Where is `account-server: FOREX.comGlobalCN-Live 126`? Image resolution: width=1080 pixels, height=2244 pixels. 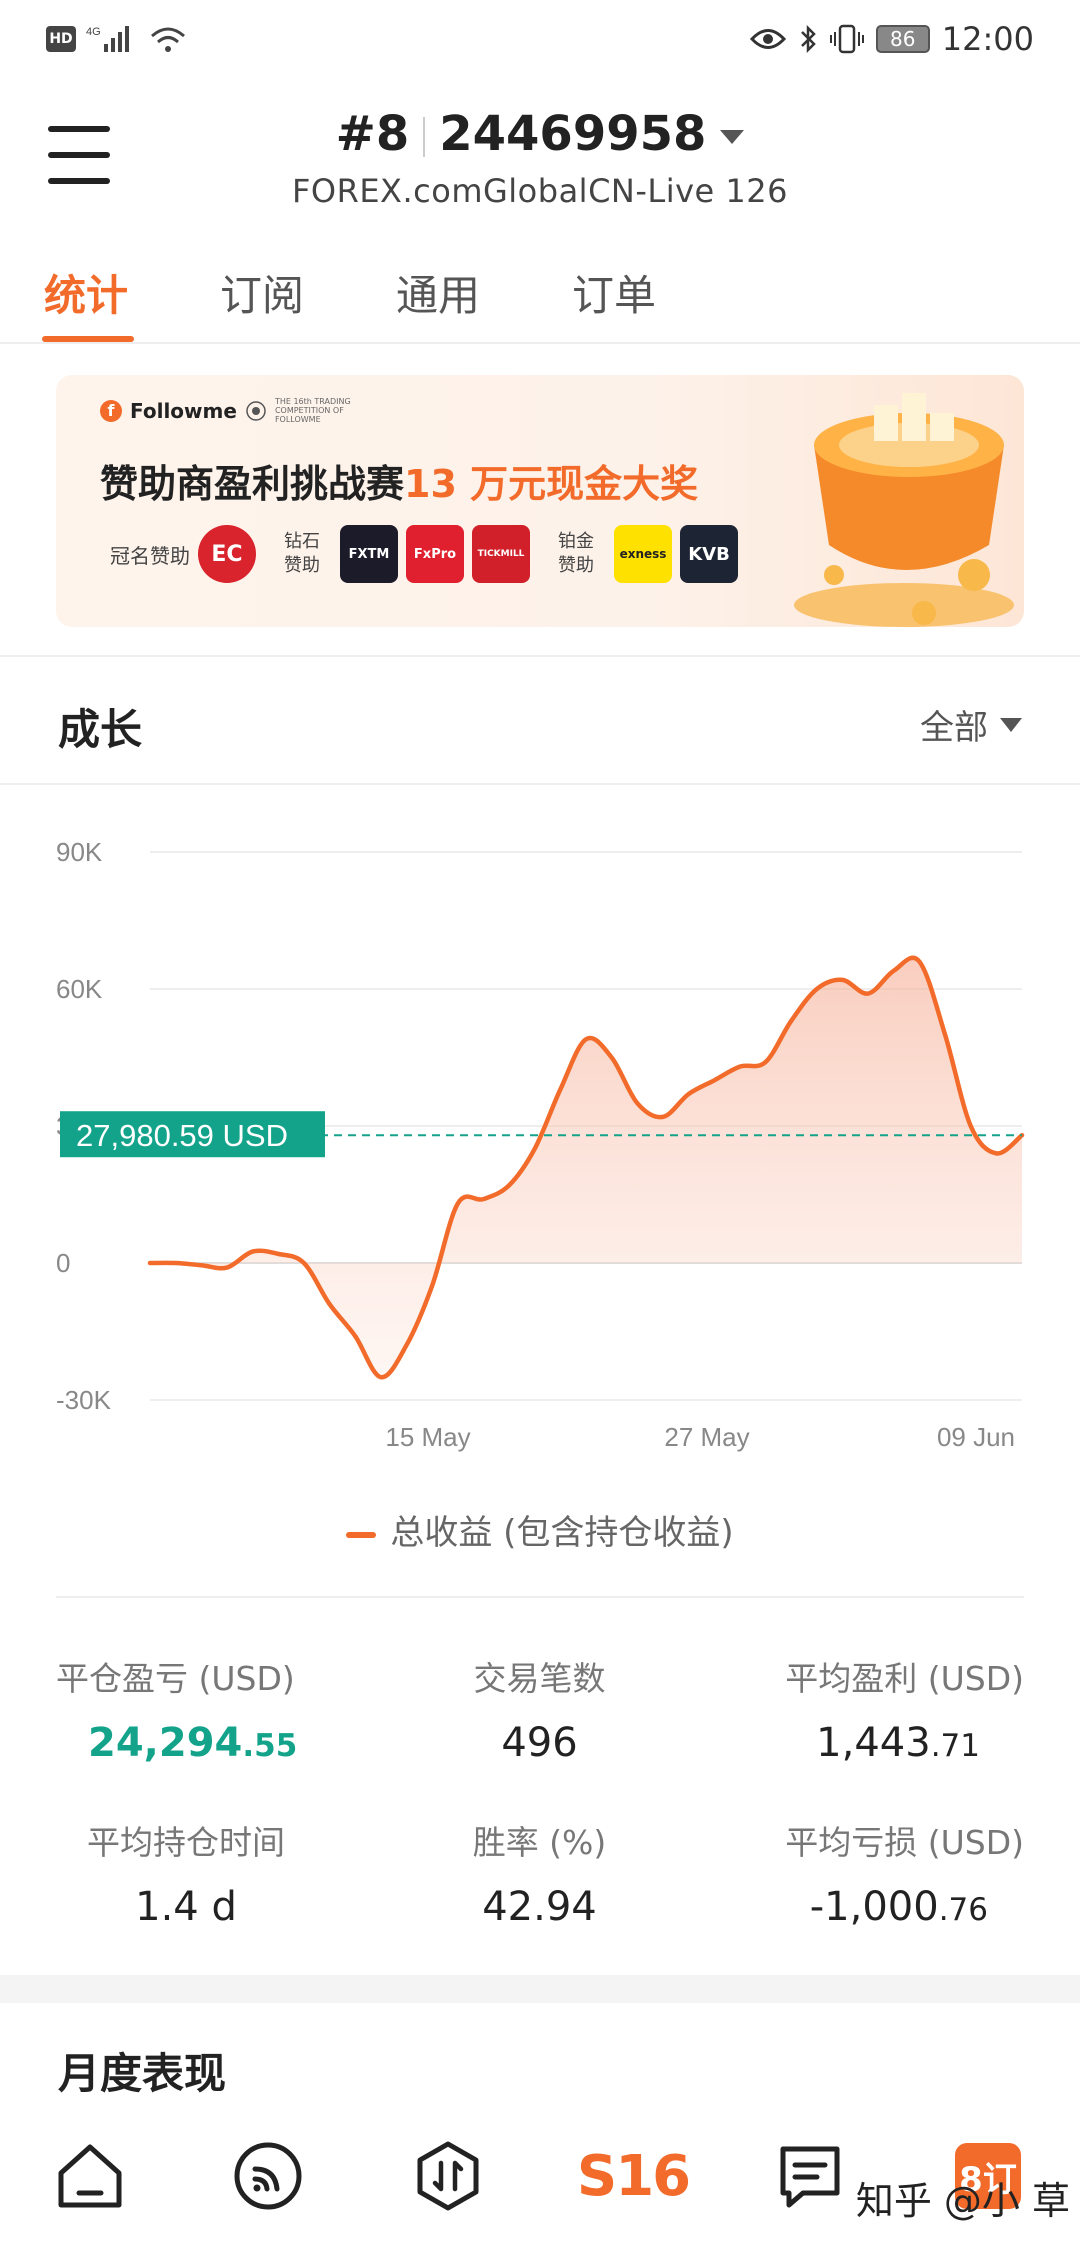
account-server: FOREX.comGlobalCN-Live 126 is located at coordinates (540, 191).